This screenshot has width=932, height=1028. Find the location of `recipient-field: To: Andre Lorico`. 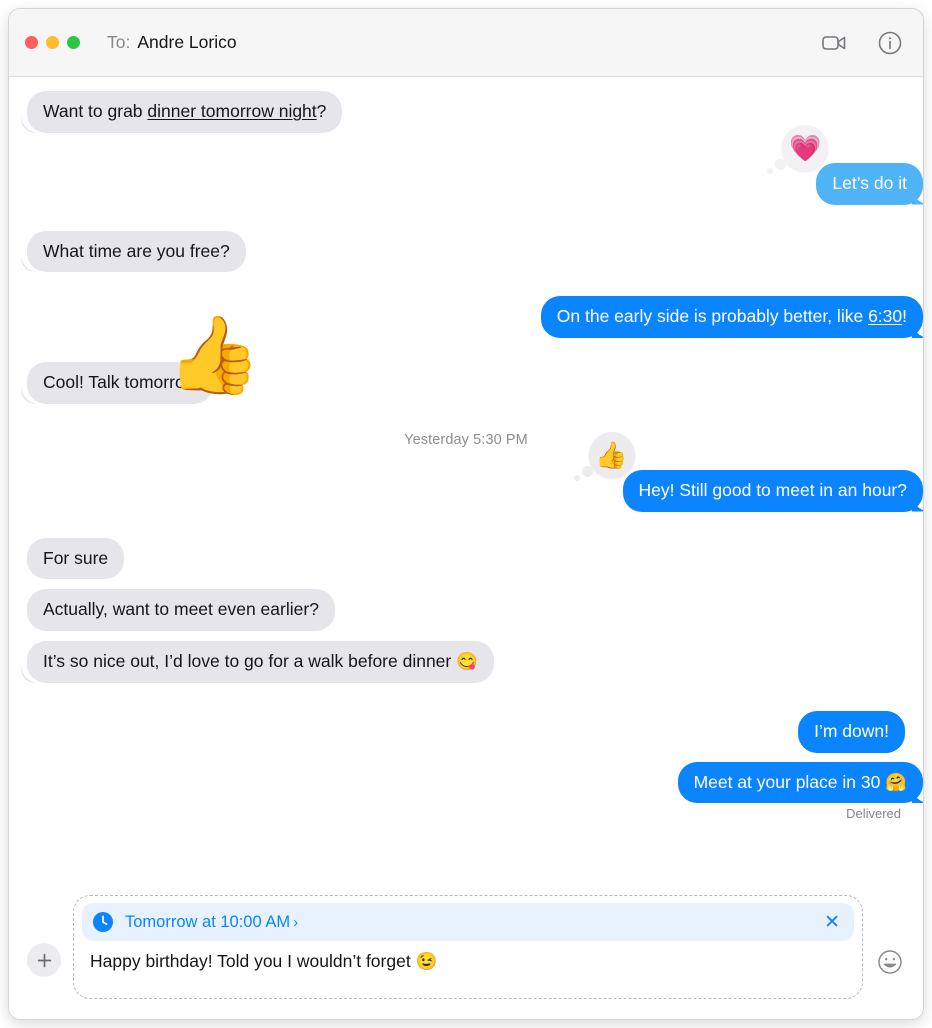

recipient-field: To: Andre Lorico is located at coordinates (172, 42).